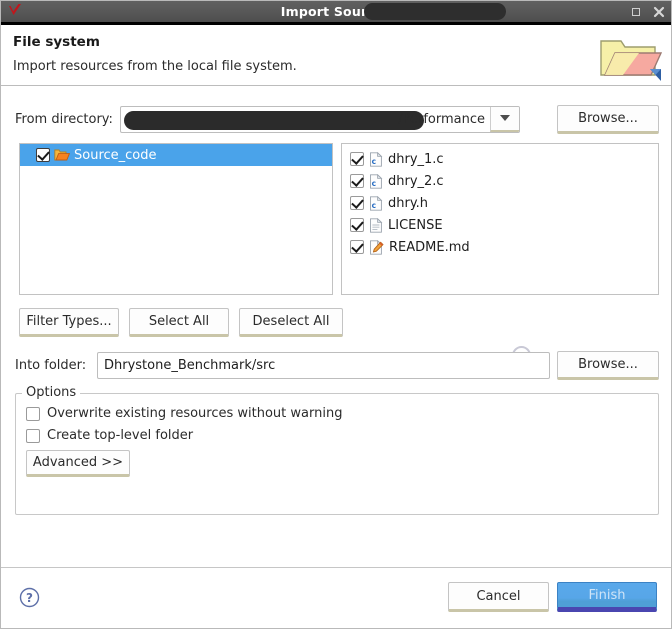 This screenshot has height=629, width=672. What do you see at coordinates (416, 181) in the screenshot?
I see `file-name: dhry_2.c` at bounding box center [416, 181].